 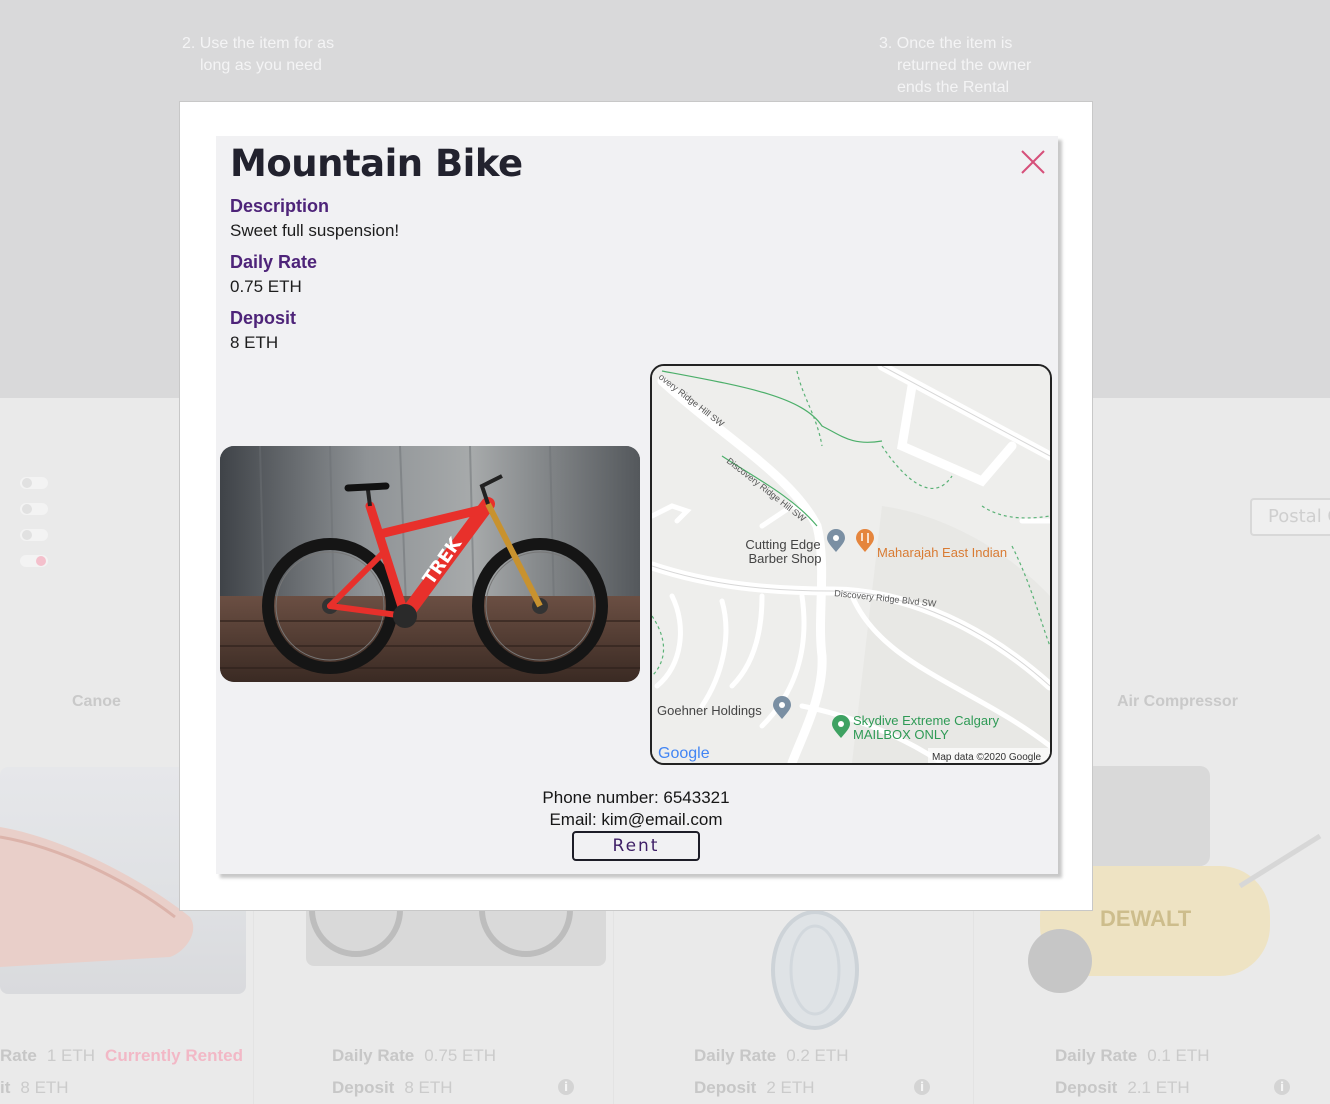 I want to click on card-rate: Daily Rate 0.75 ETH, so click(x=414, y=1055).